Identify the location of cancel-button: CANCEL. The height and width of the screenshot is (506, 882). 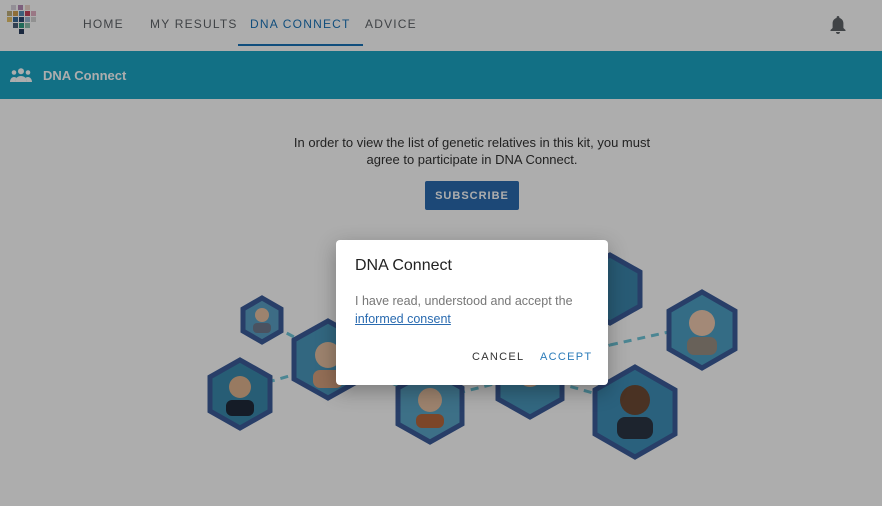
(498, 357).